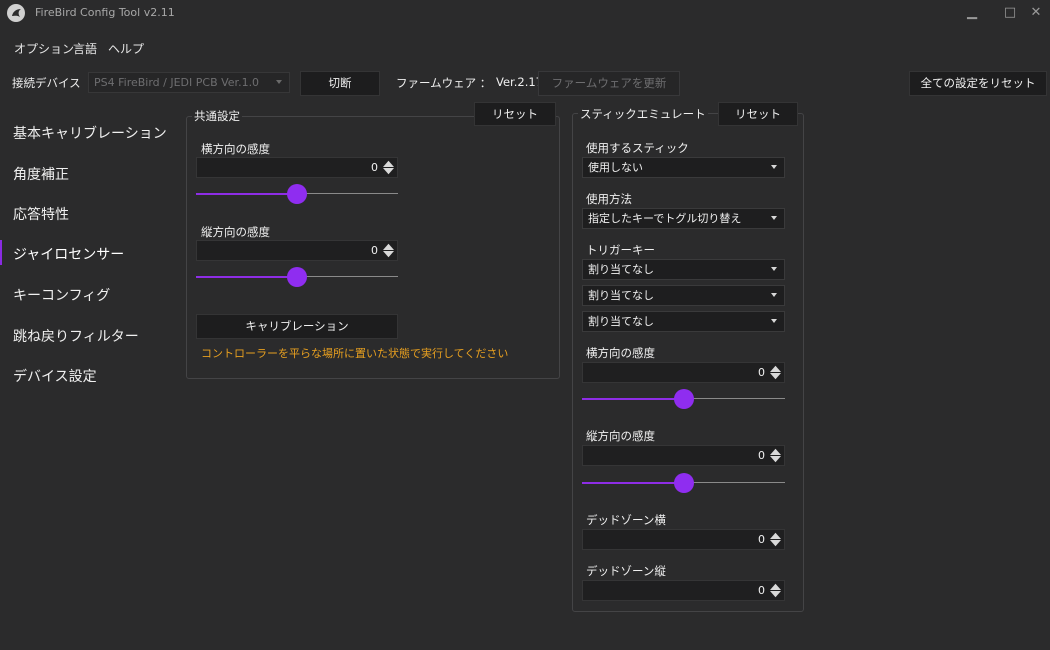 The image size is (1050, 650). I want to click on stick-h-sens-slider, so click(683, 399).